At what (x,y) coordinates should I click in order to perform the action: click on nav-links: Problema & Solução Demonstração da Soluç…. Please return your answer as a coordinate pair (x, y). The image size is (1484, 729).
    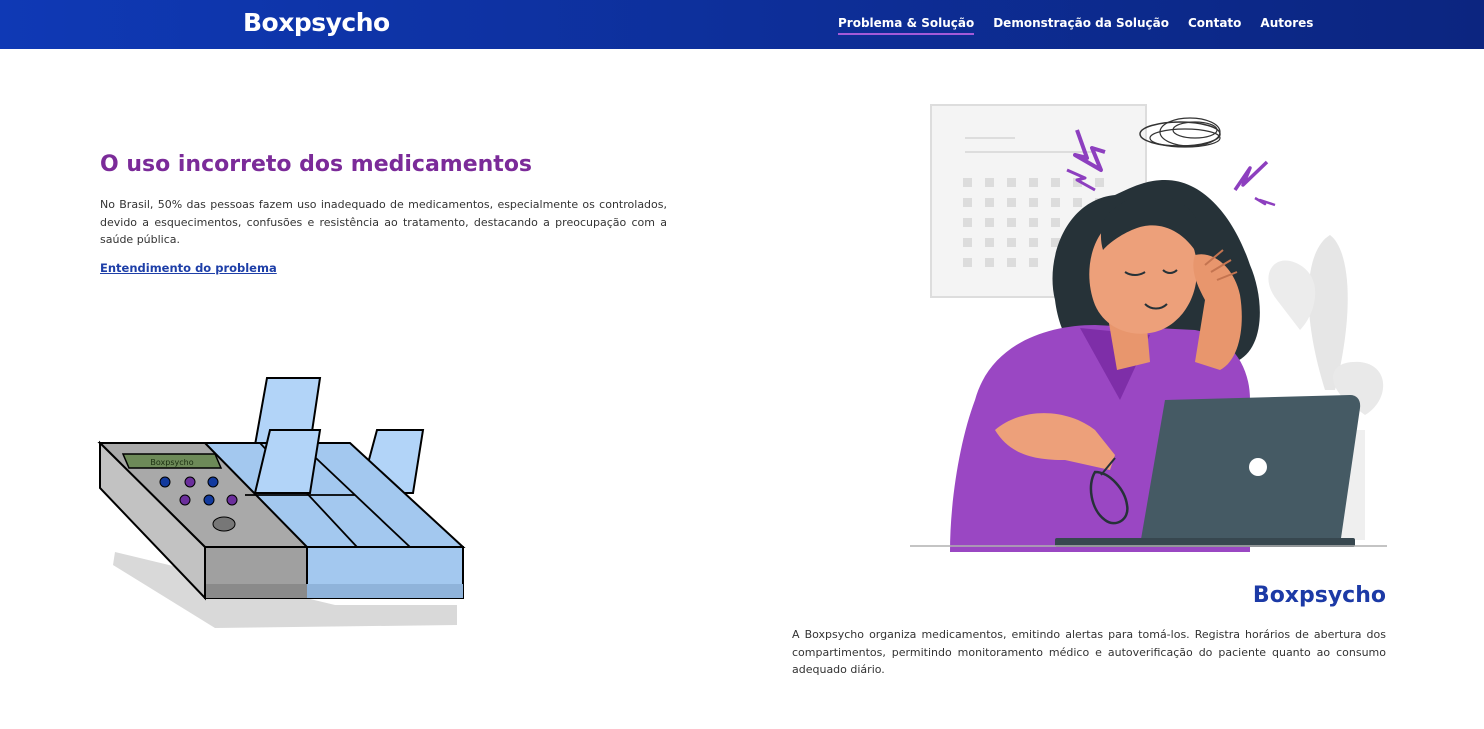
    Looking at the image, I should click on (1075, 25).